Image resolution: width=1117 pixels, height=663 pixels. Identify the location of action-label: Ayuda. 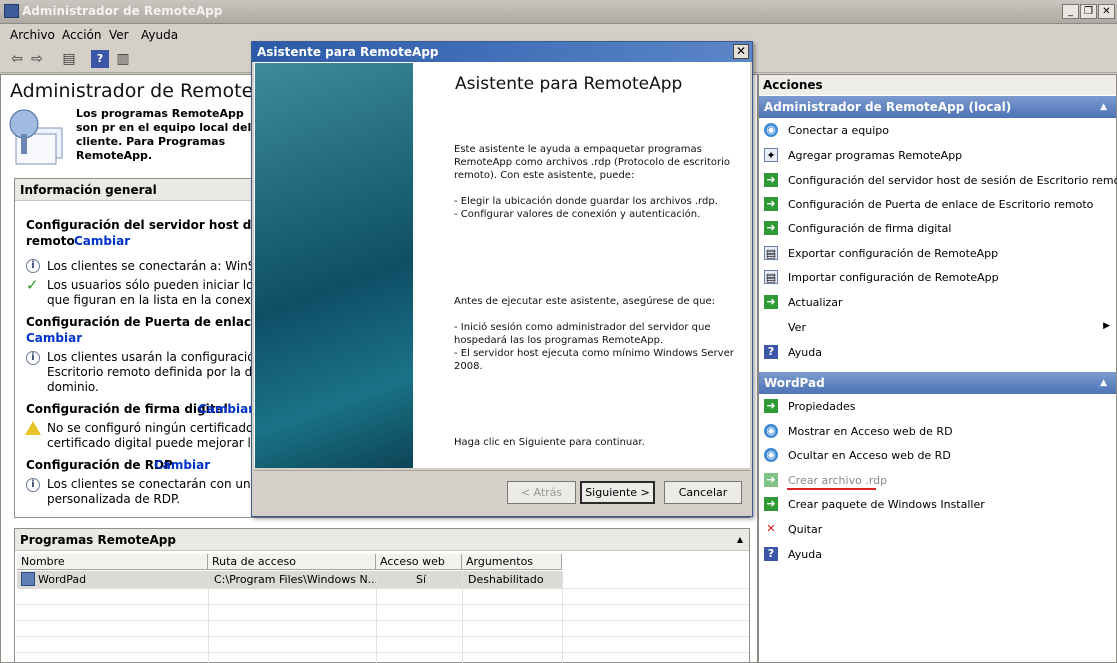
(805, 352).